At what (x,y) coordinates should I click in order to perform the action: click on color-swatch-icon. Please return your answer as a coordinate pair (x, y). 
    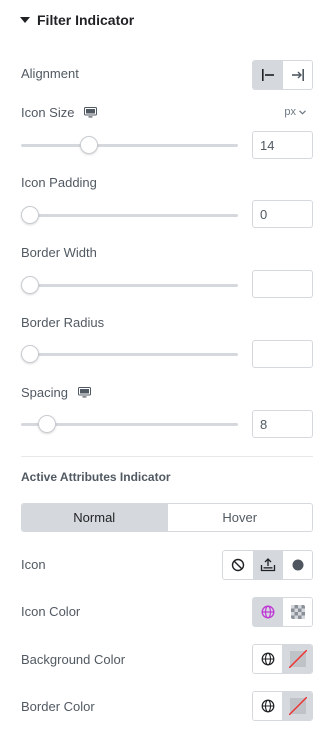
    Looking at the image, I should click on (297, 612).